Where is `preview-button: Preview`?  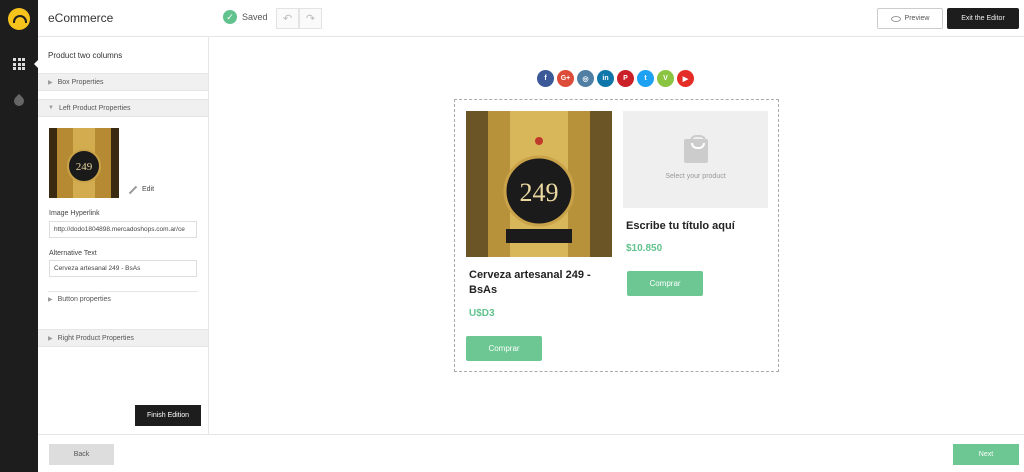 preview-button: Preview is located at coordinates (910, 18).